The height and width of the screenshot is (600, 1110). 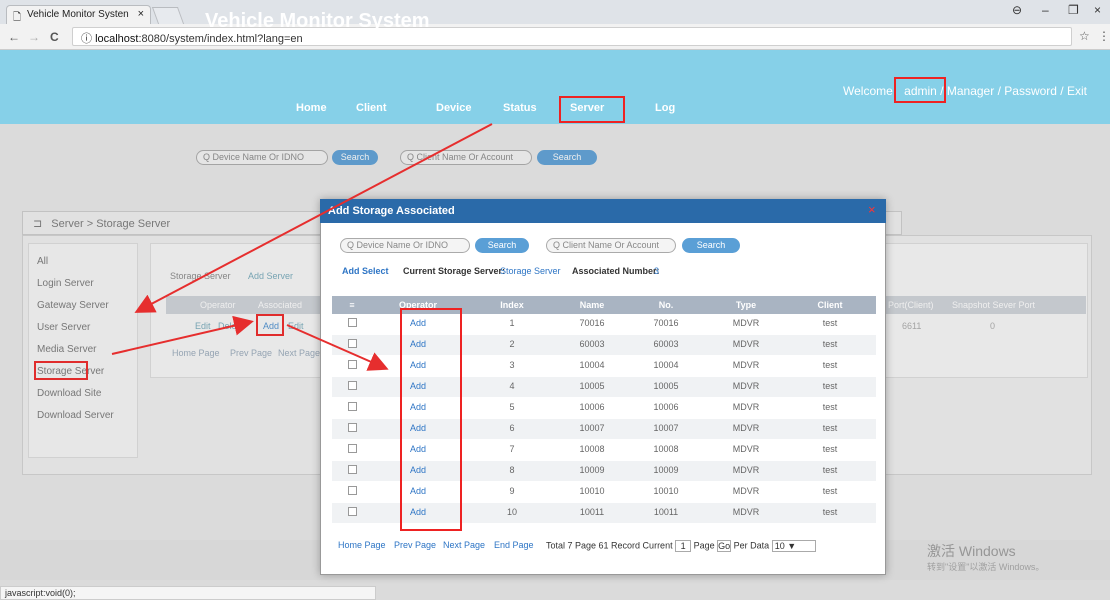 I want to click on arrow-server-to-nav, so click(x=313, y=218).